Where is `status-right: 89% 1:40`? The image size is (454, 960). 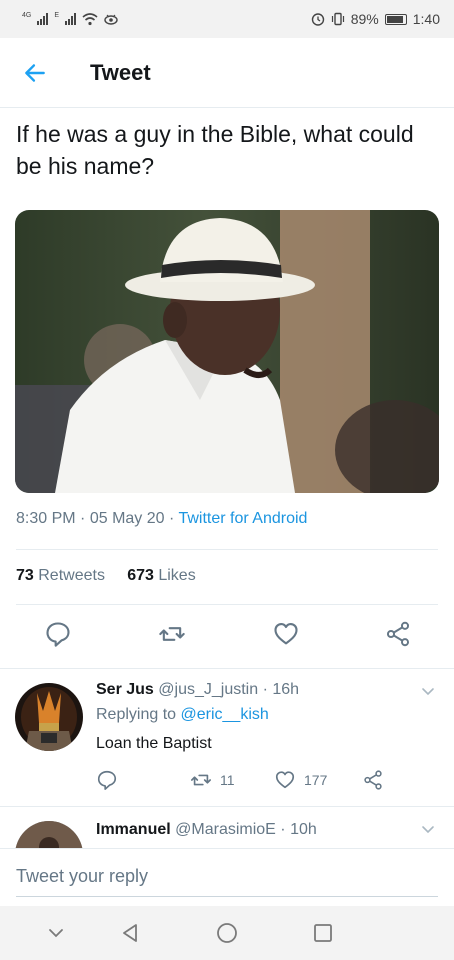
status-right: 89% 1:40 is located at coordinates (375, 19).